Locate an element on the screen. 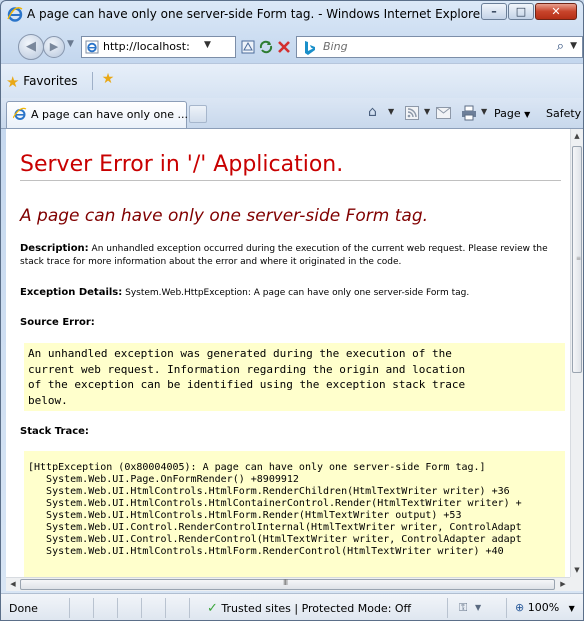  safety-menu: Safety is located at coordinates (563, 113).